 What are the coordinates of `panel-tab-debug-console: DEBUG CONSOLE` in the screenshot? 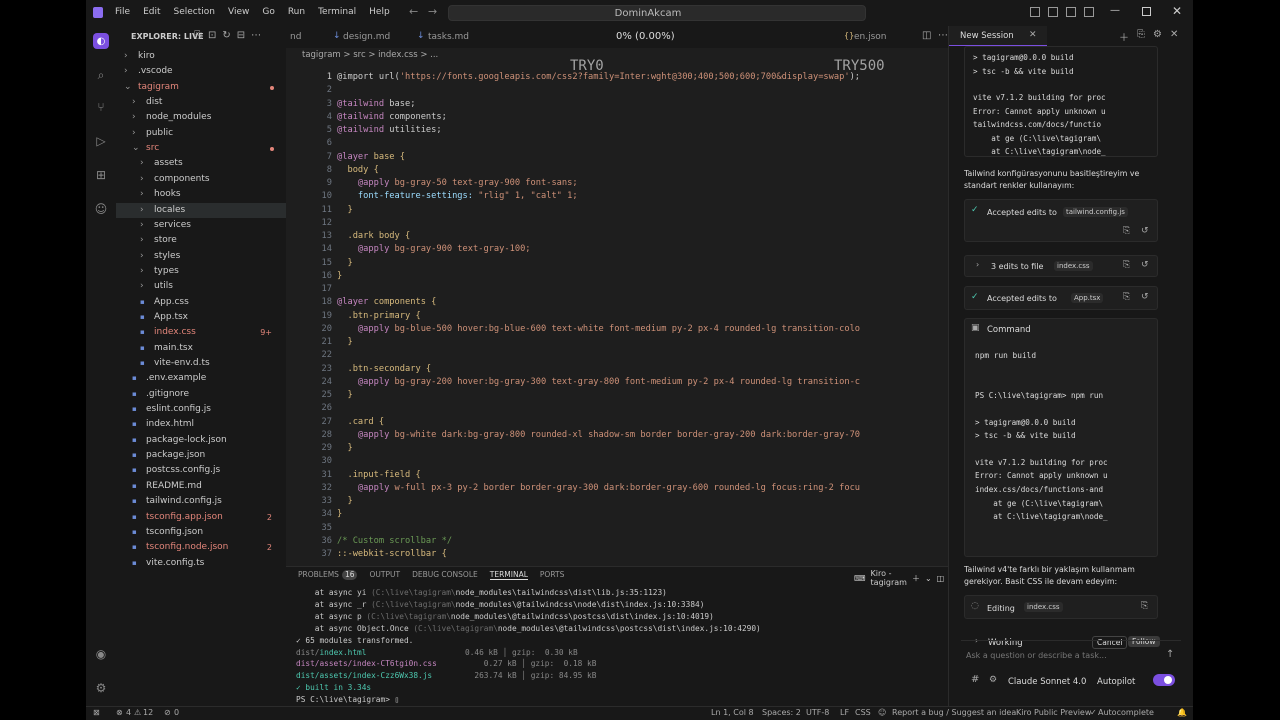 It's located at (445, 575).